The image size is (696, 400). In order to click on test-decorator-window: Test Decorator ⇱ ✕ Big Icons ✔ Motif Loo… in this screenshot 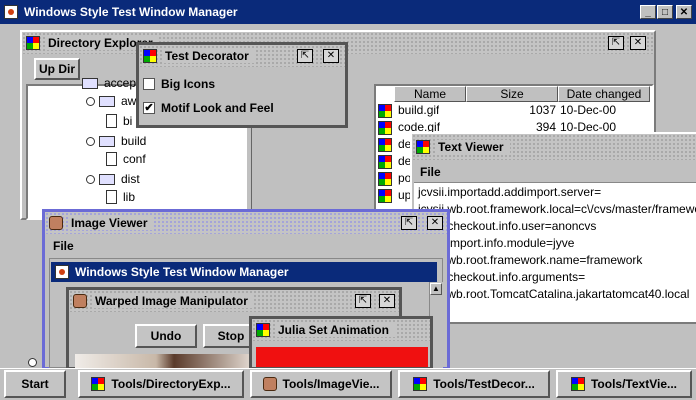, I will do `click(242, 85)`.